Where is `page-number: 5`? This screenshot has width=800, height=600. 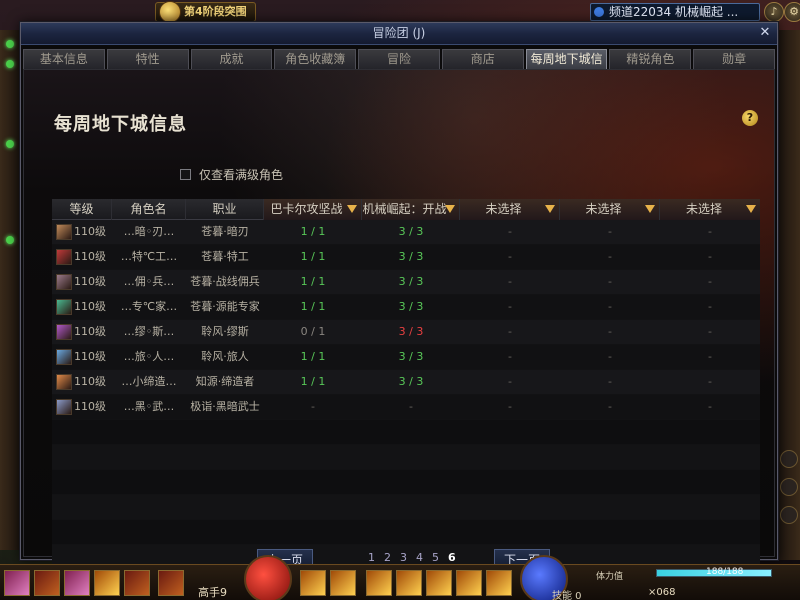 page-number: 5 is located at coordinates (435, 557).